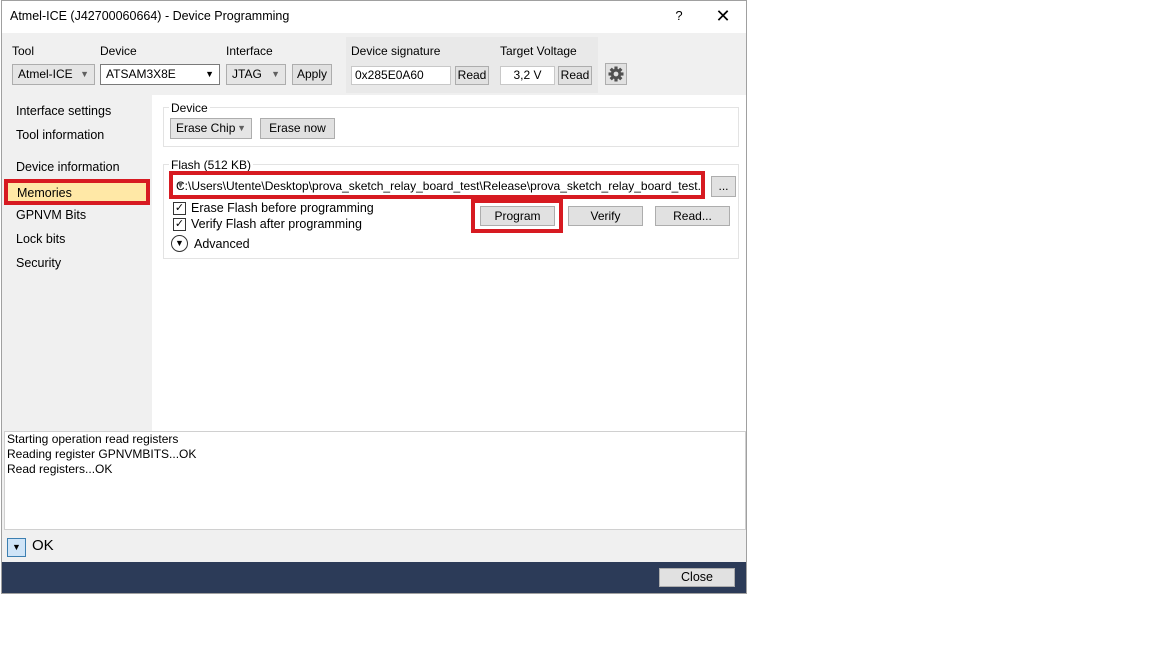 The image size is (1152, 648). Describe the element at coordinates (23, 51) in the screenshot. I see `tool-label: Tool` at that location.